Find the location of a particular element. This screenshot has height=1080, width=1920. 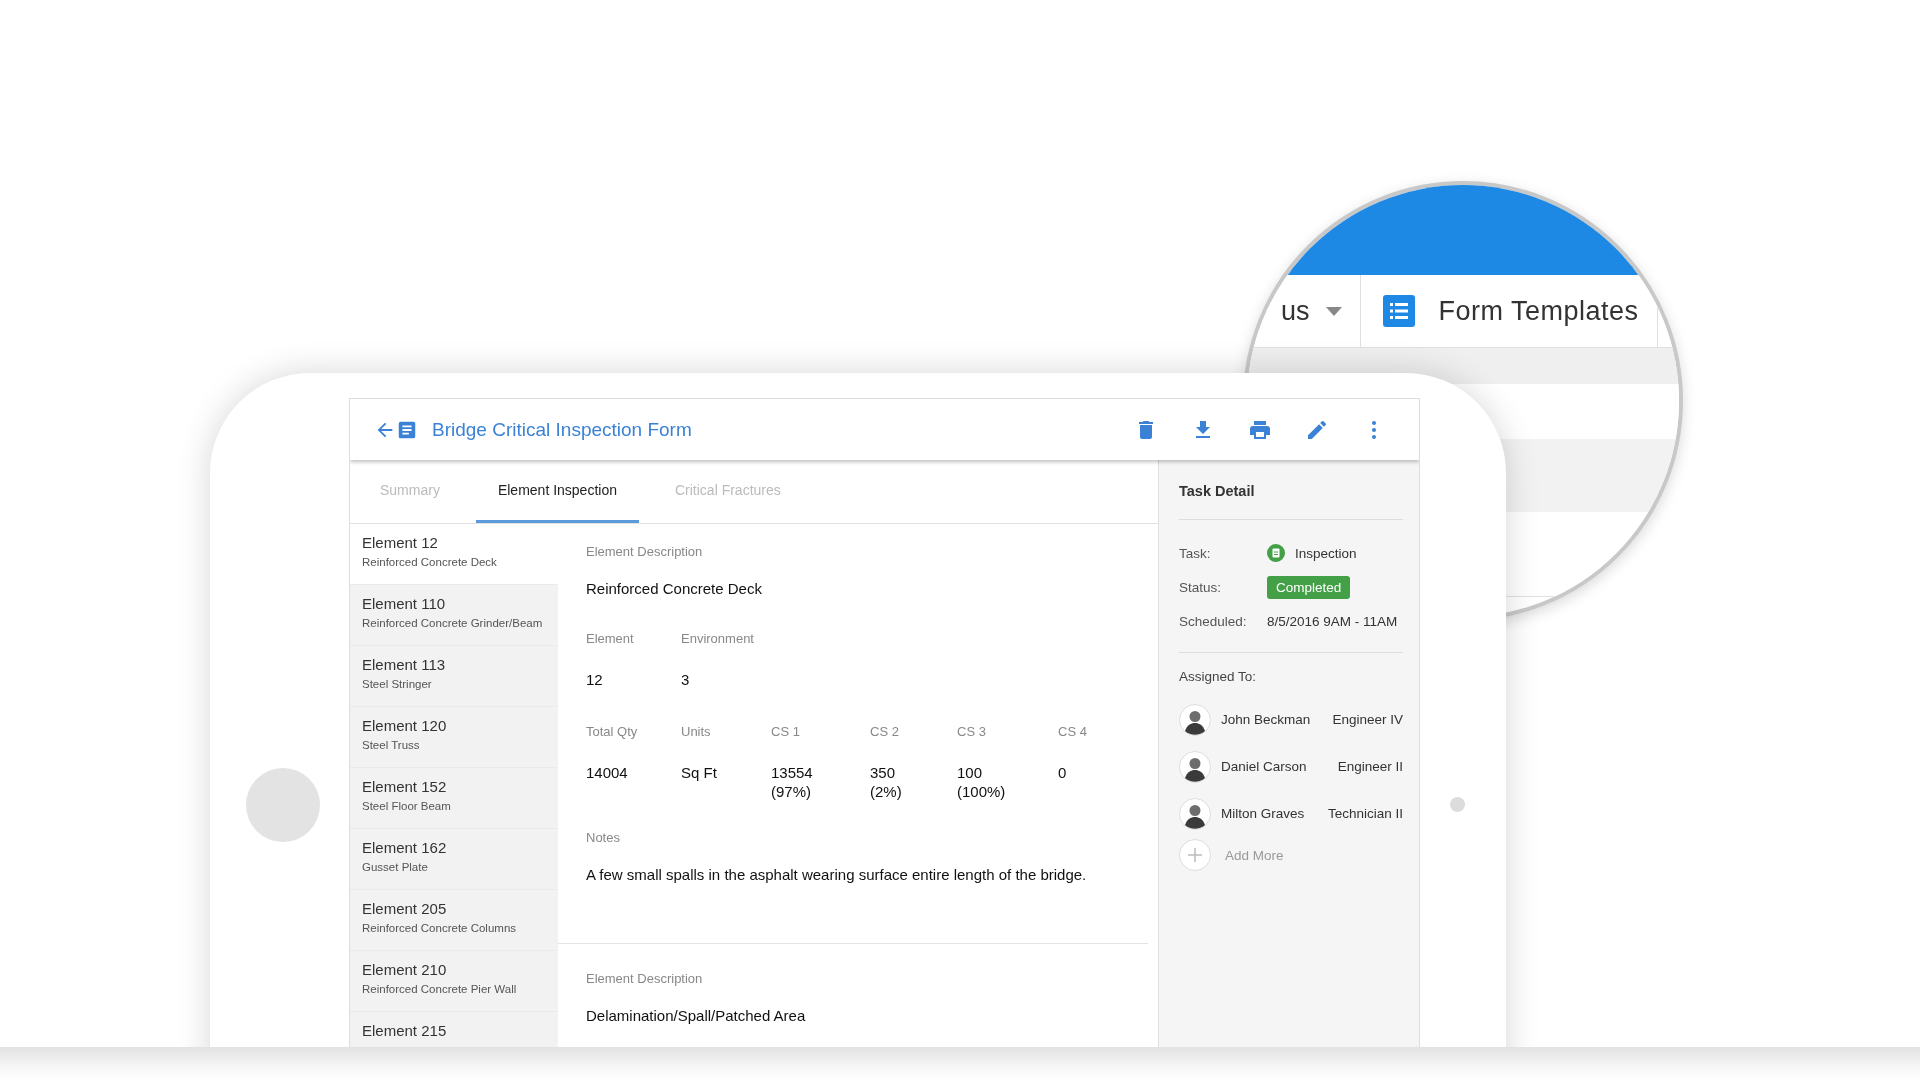

element-title: Element 210 is located at coordinates (405, 969).